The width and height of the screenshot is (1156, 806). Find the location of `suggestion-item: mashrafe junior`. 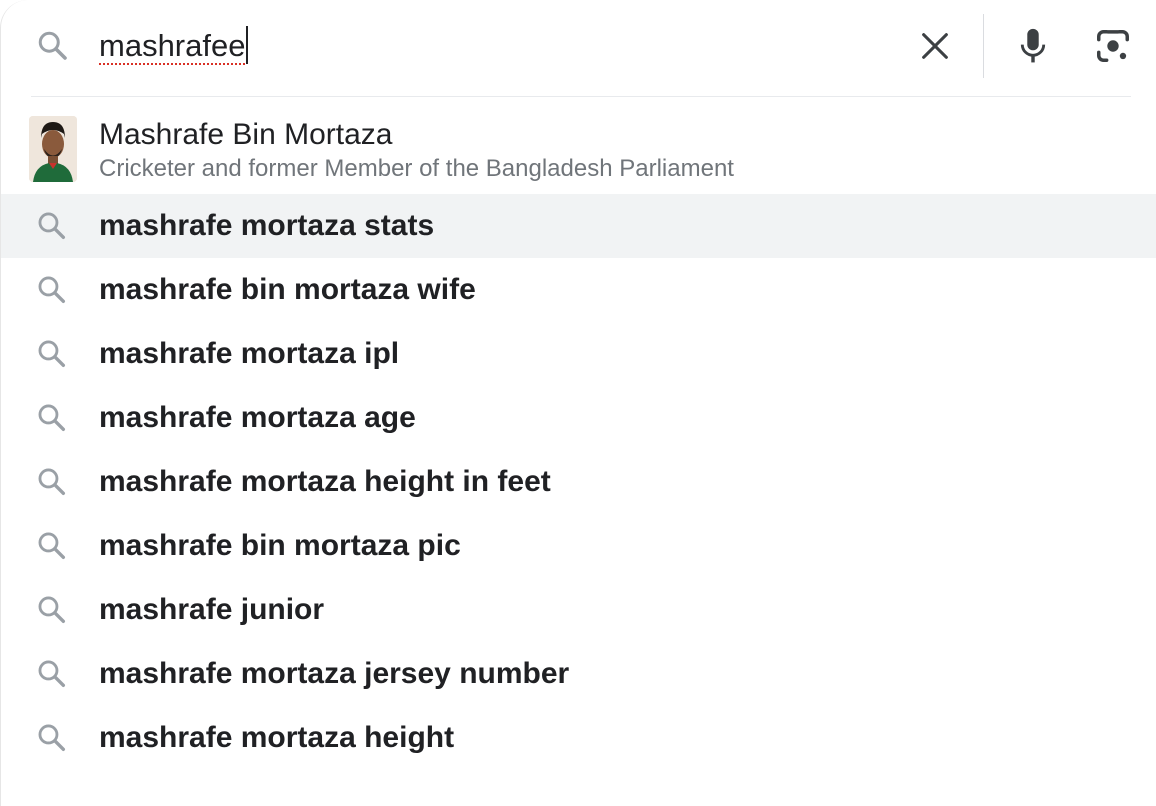

suggestion-item: mashrafe junior is located at coordinates (578, 610).